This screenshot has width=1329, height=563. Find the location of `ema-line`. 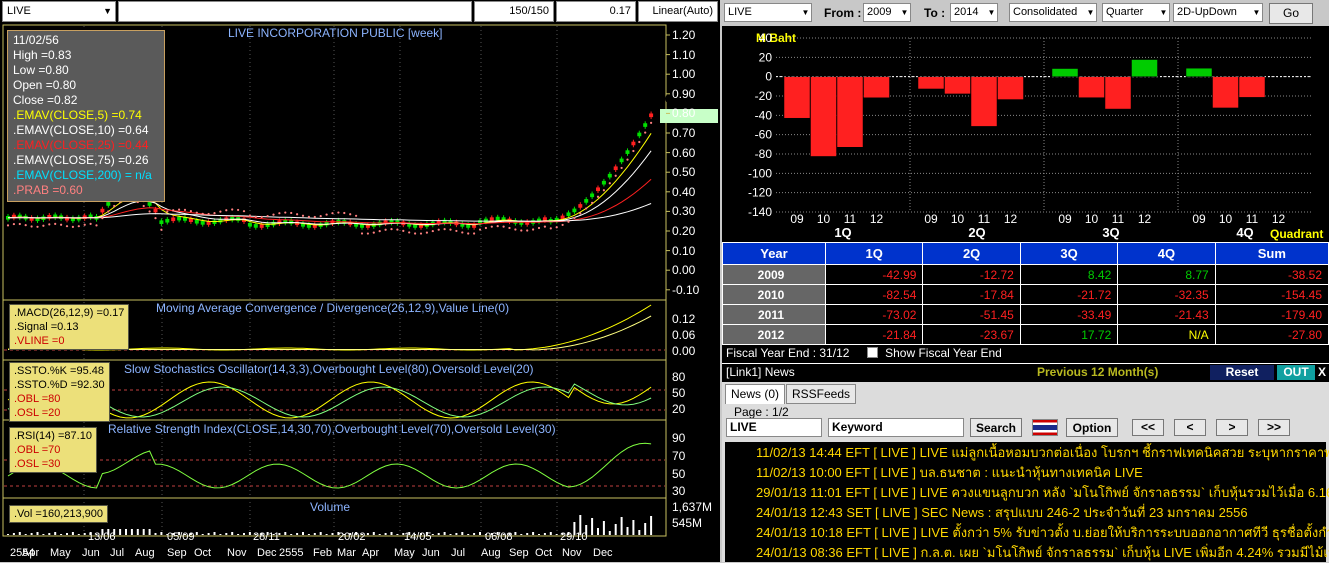

ema-line is located at coordinates (330, 212).